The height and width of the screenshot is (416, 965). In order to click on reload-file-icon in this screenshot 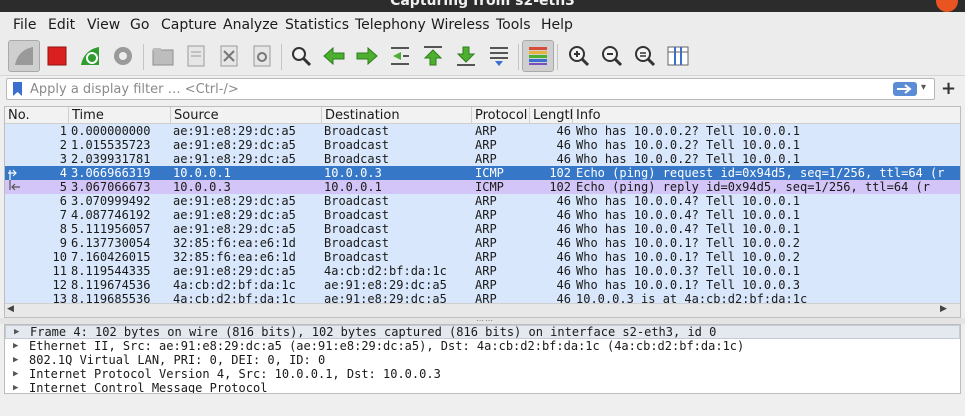, I will do `click(262, 56)`.